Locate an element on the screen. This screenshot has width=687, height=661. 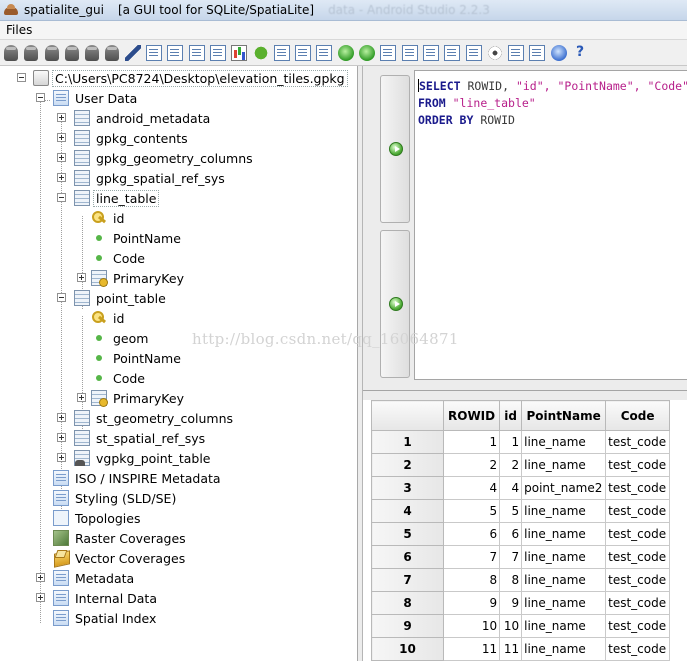
rowid-cell: 1 is located at coordinates (471, 442).